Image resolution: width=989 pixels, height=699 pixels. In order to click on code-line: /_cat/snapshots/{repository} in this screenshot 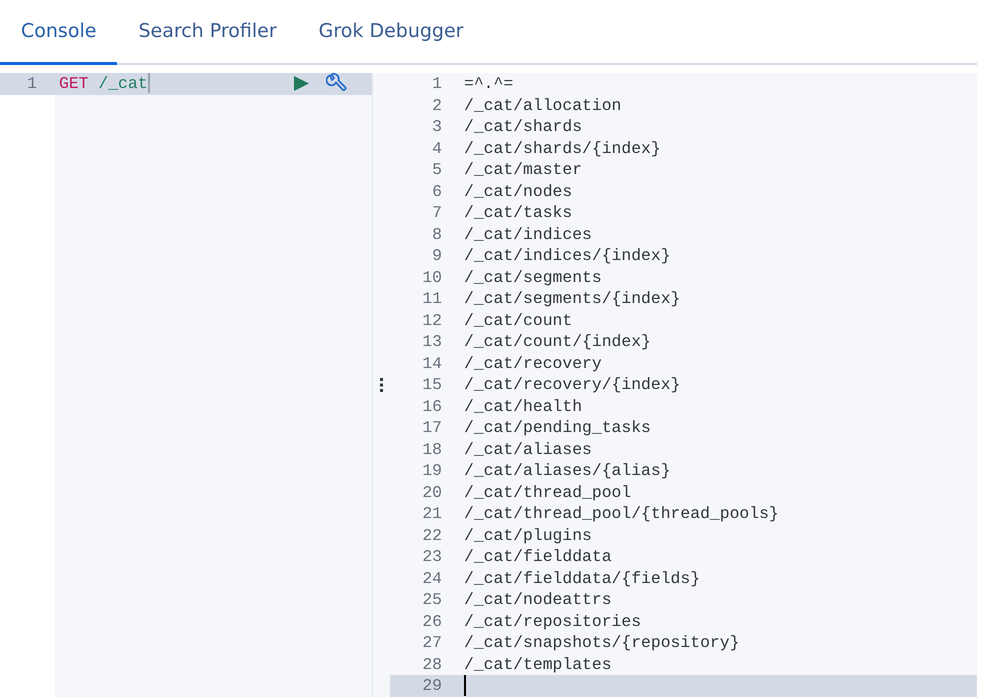, I will do `click(602, 642)`.